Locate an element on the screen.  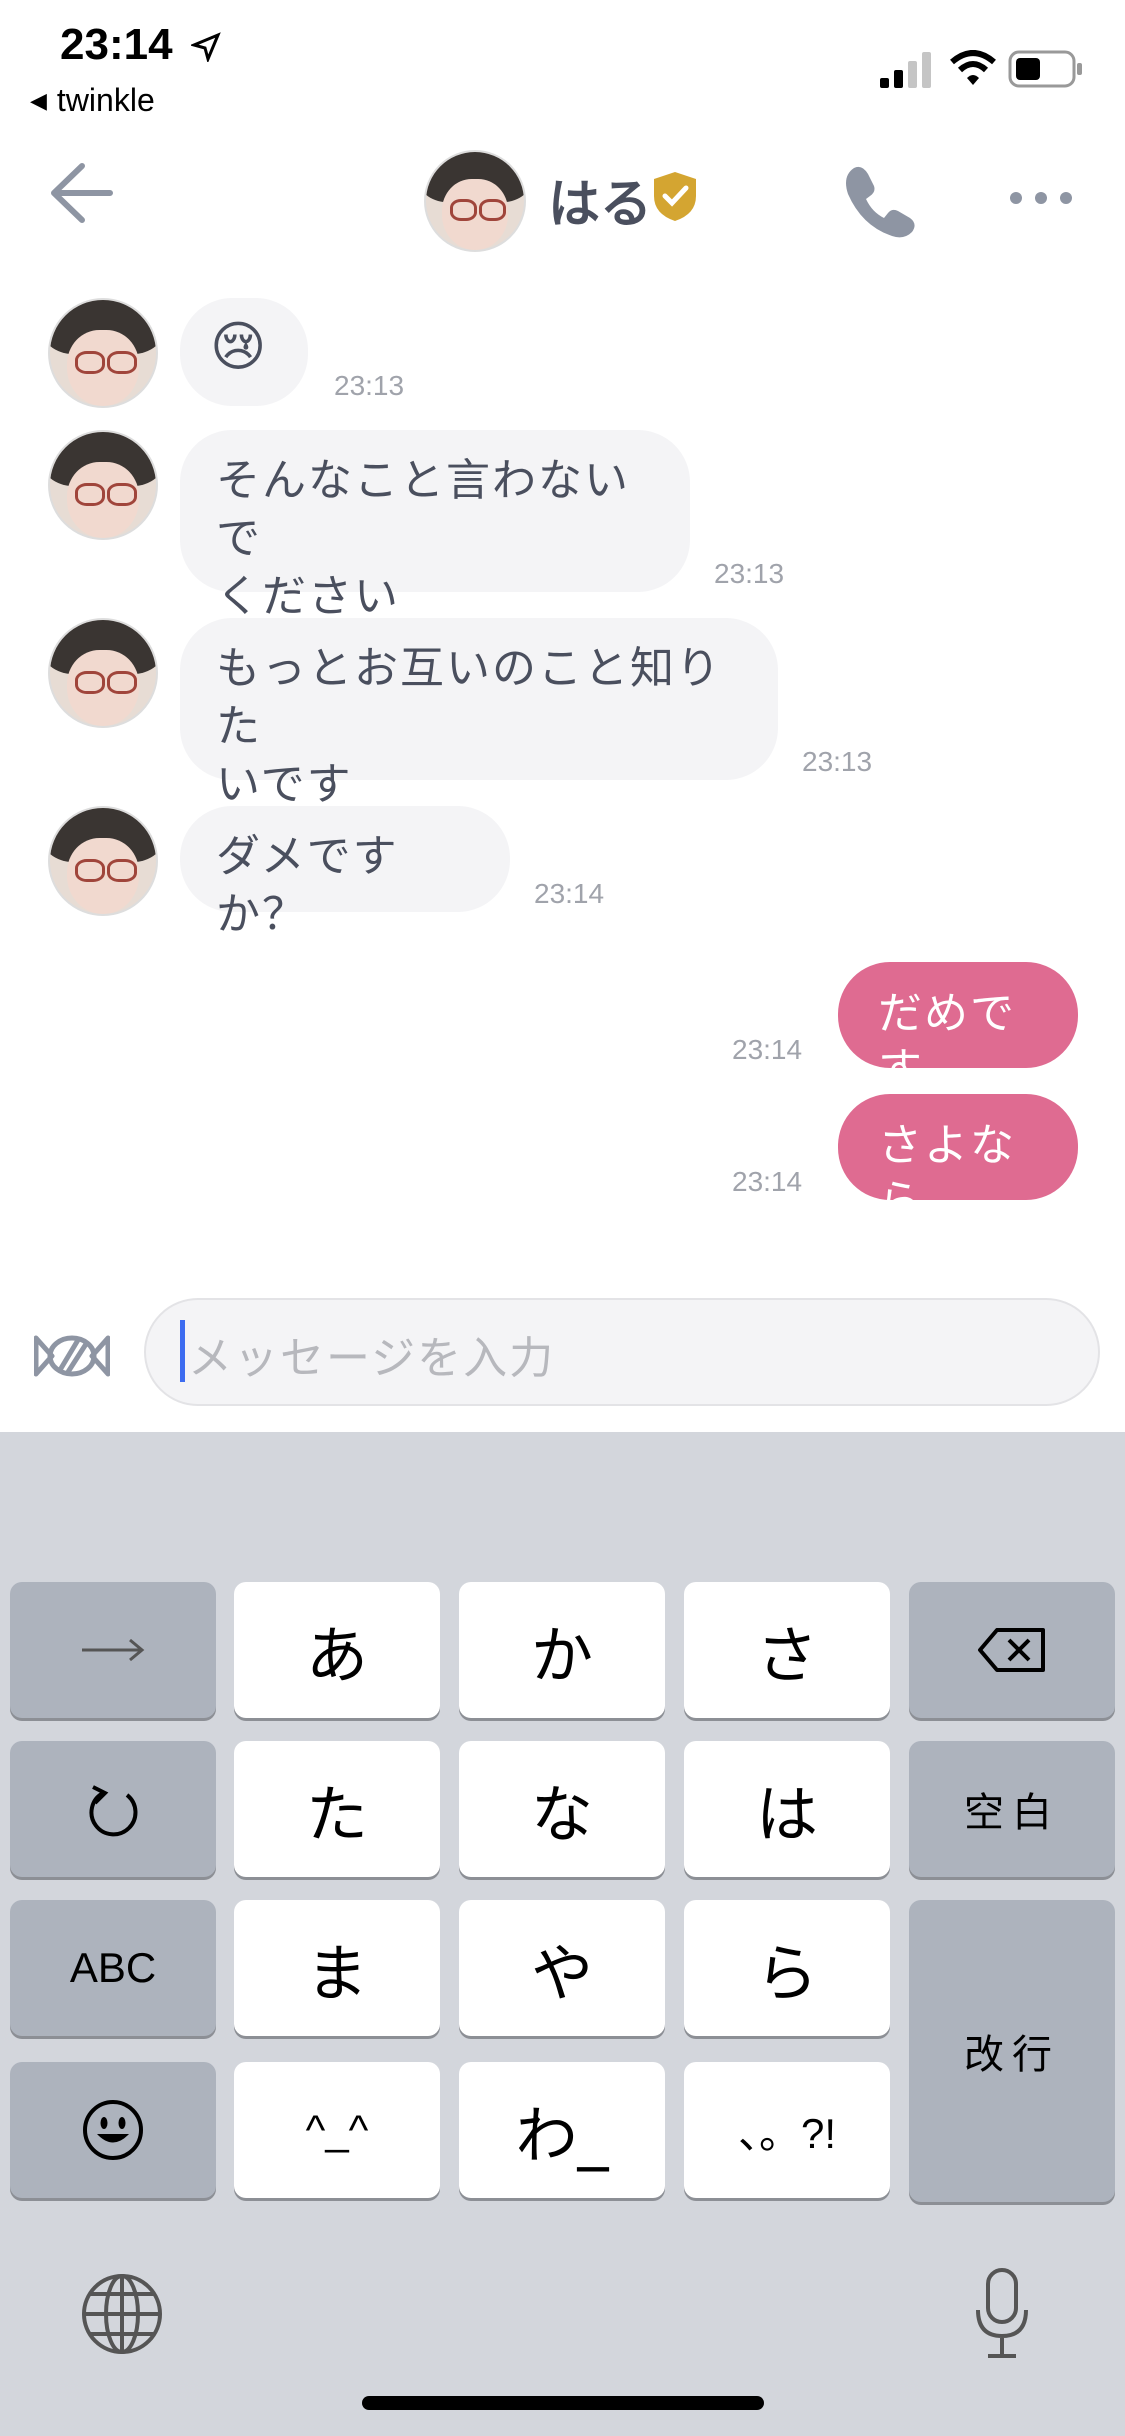
message-bubble: 😢 is located at coordinates (244, 352).